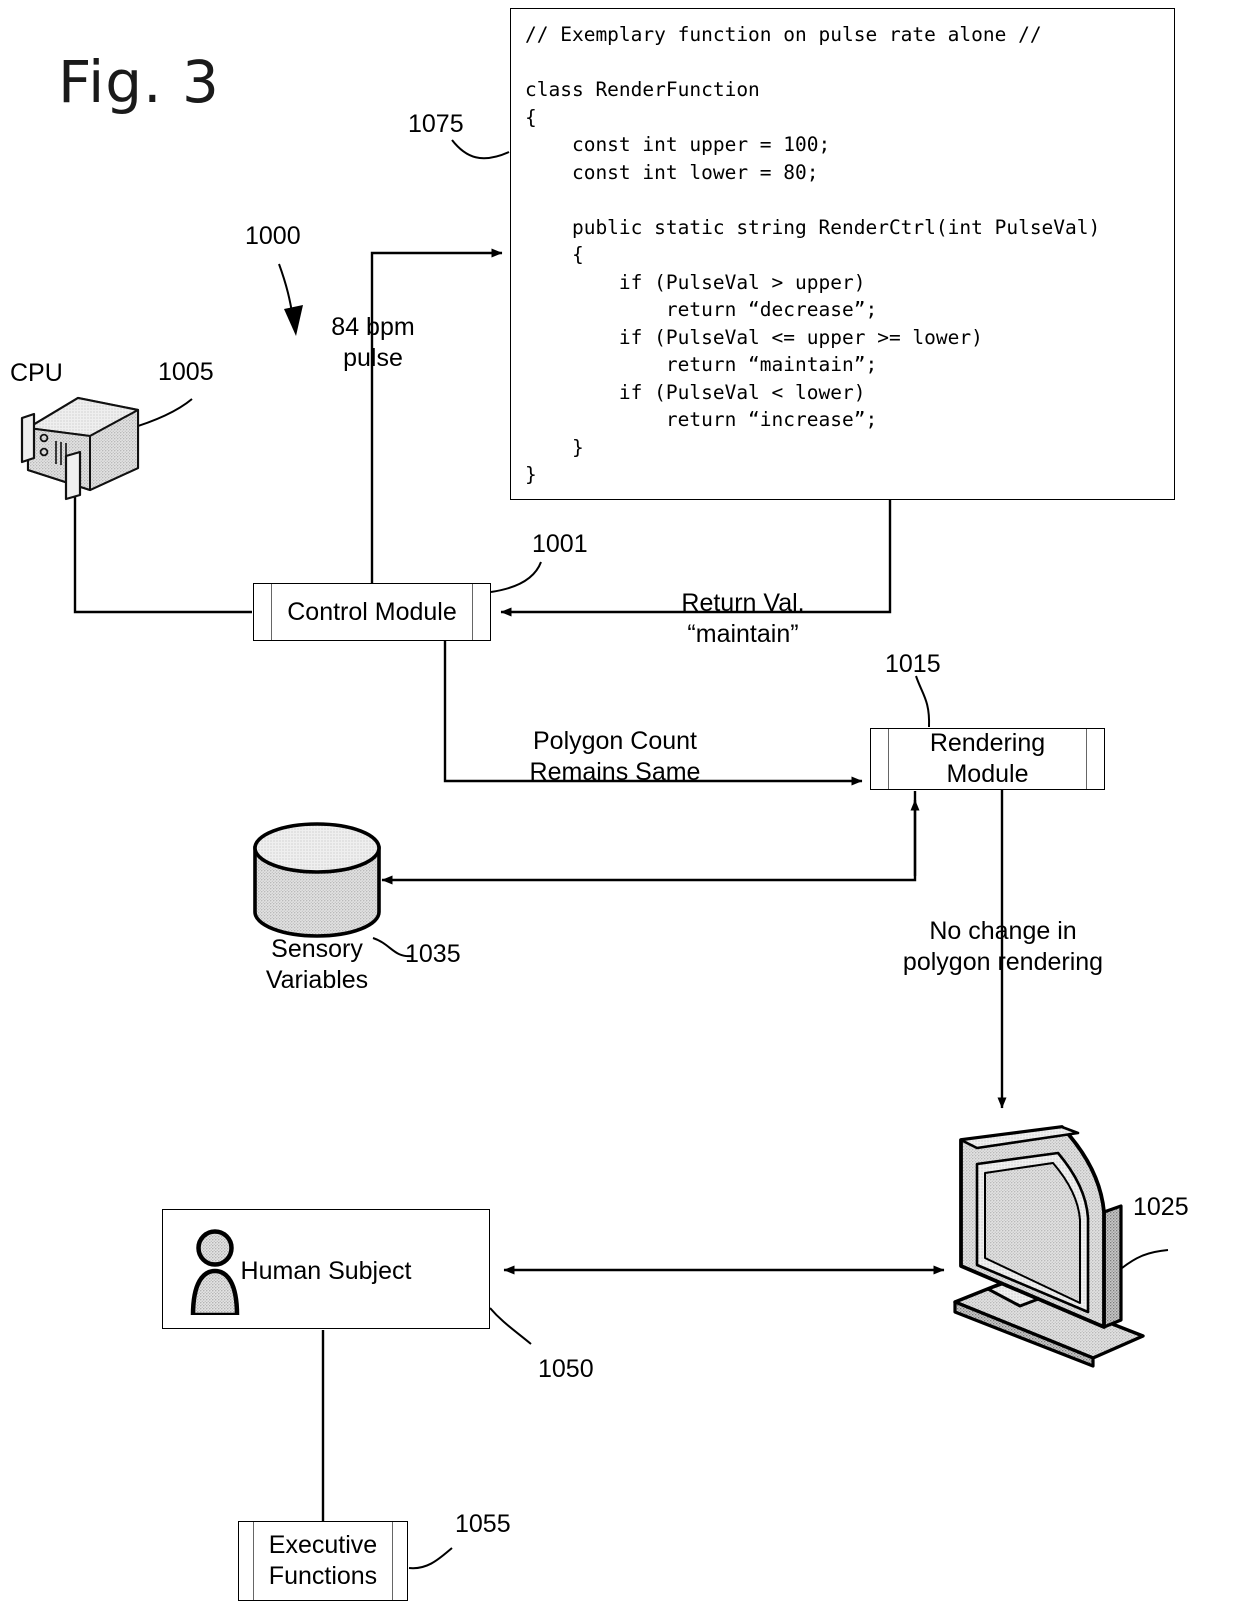 The image size is (1240, 1624). Describe the element at coordinates (743, 618) in the screenshot. I see `edge-label-return-value: Return Val. “maintain”` at that location.